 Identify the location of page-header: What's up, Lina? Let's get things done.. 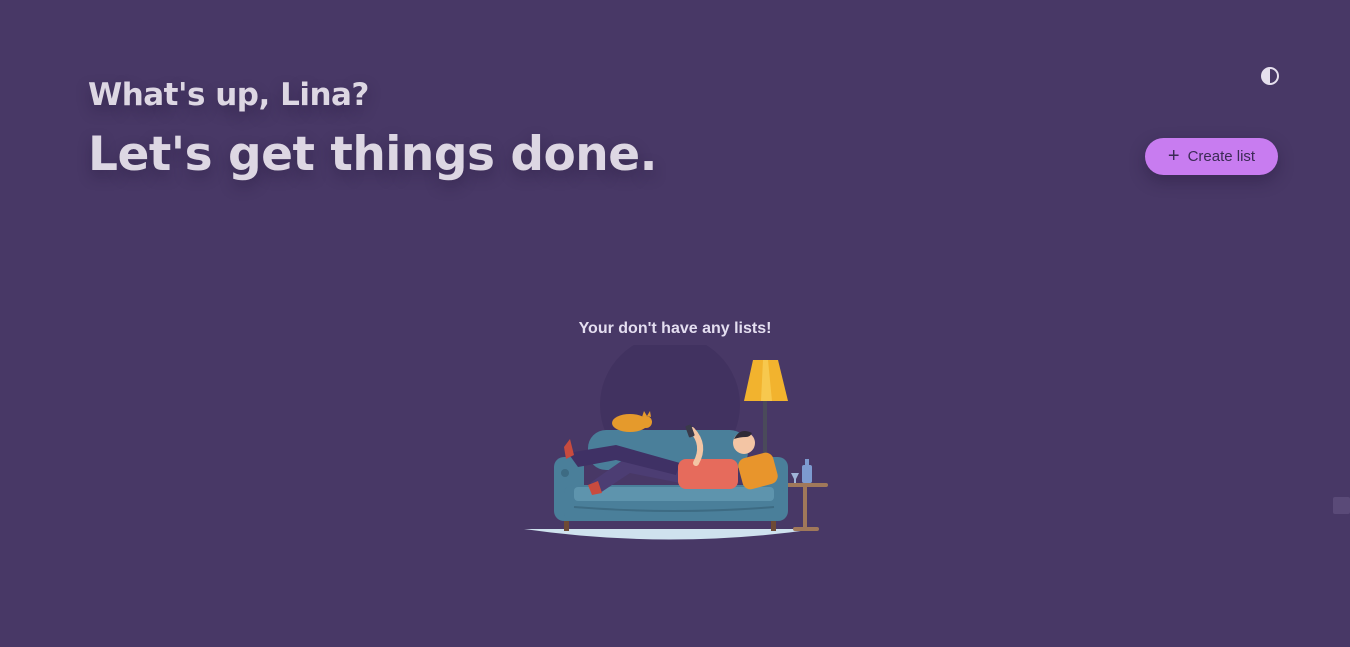
(372, 130).